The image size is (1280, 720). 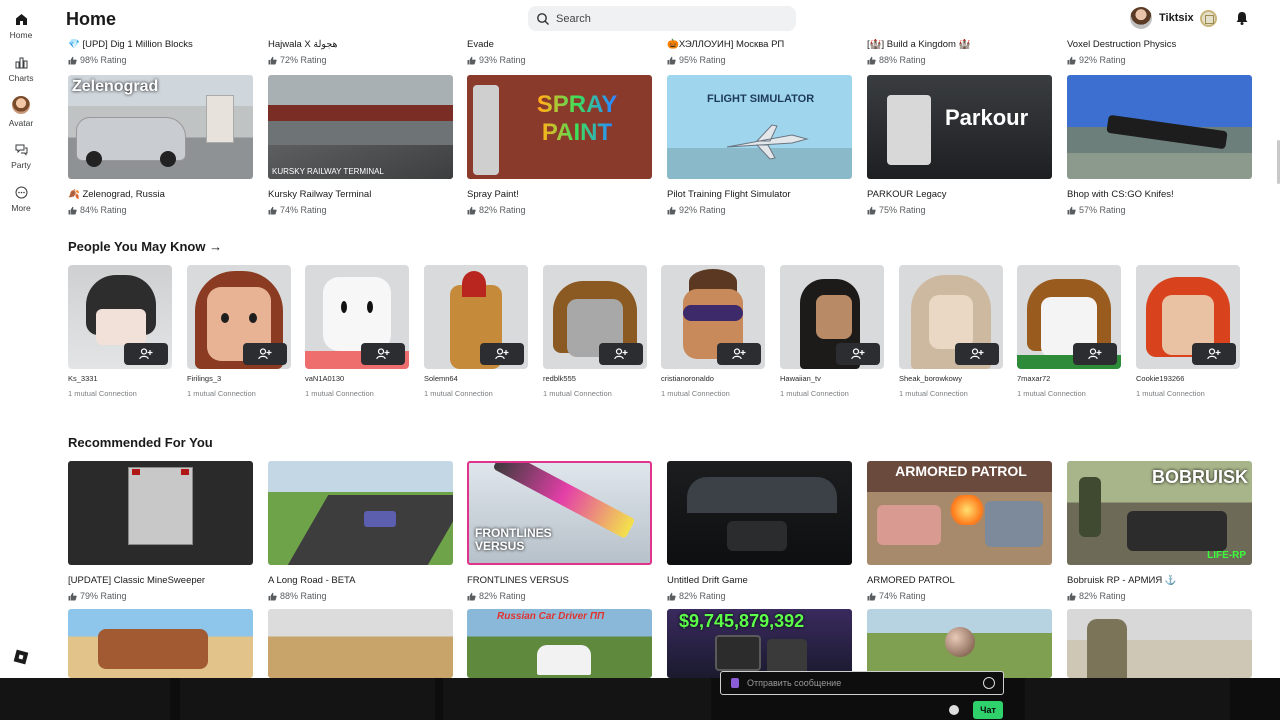 What do you see at coordinates (759, 580) in the screenshot?
I see `game-title: Untitled Drift Game` at bounding box center [759, 580].